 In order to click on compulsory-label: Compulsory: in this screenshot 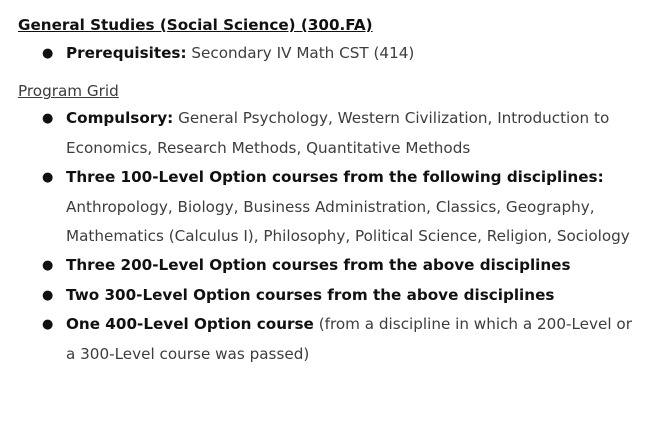, I will do `click(120, 118)`.